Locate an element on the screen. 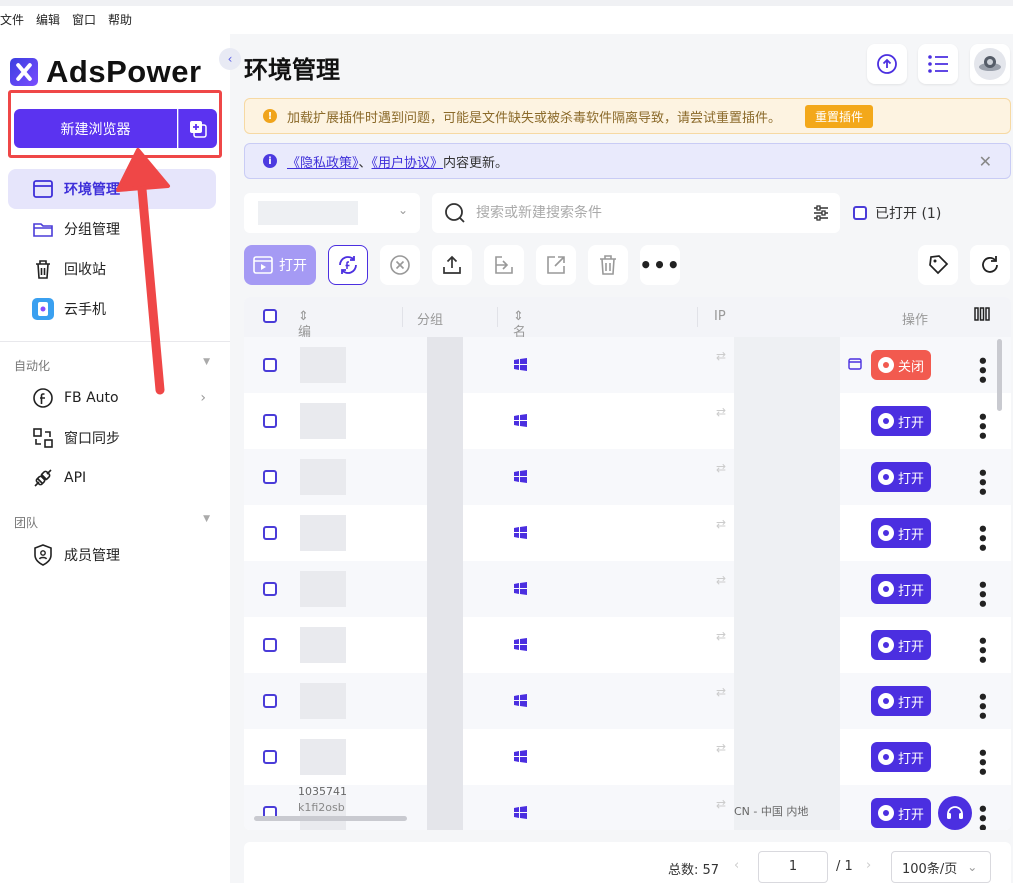 Image resolution: width=1013 pixels, height=883 pixels. opened-filter-checkbox: 已打开 (1) is located at coordinates (897, 213).